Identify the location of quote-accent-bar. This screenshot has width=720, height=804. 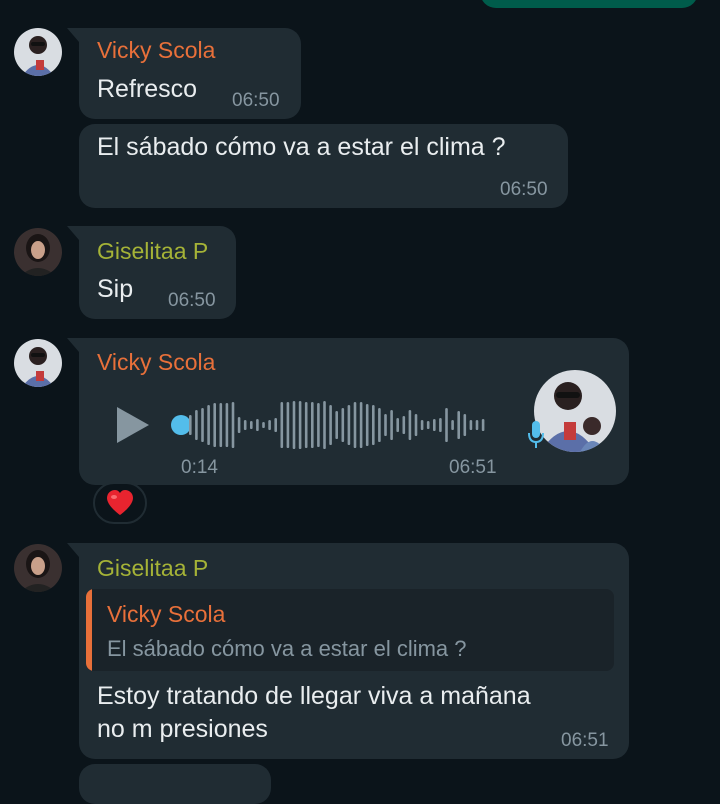
(89, 630).